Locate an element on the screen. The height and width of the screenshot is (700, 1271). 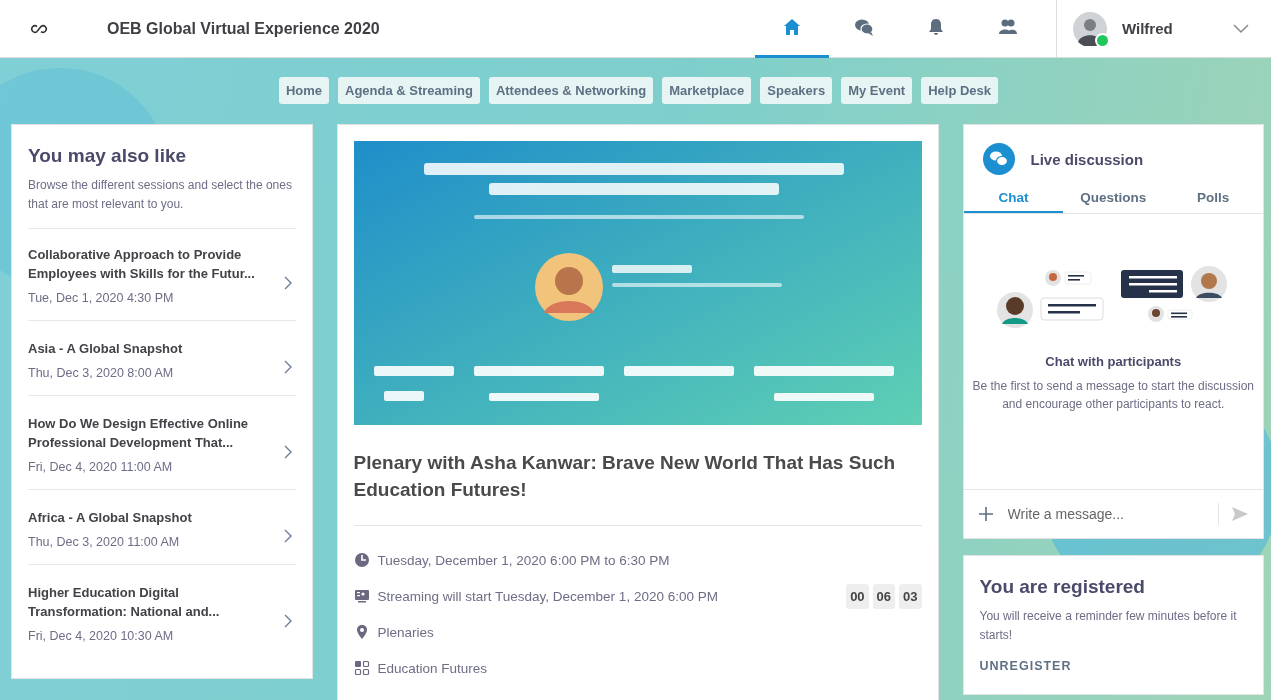
logo-icon is located at coordinates (39, 28).